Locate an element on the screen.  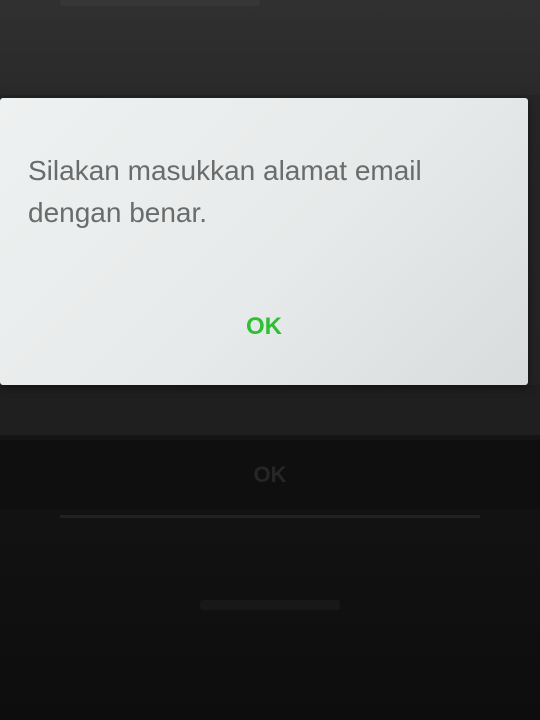
background-header is located at coordinates (270, 47).